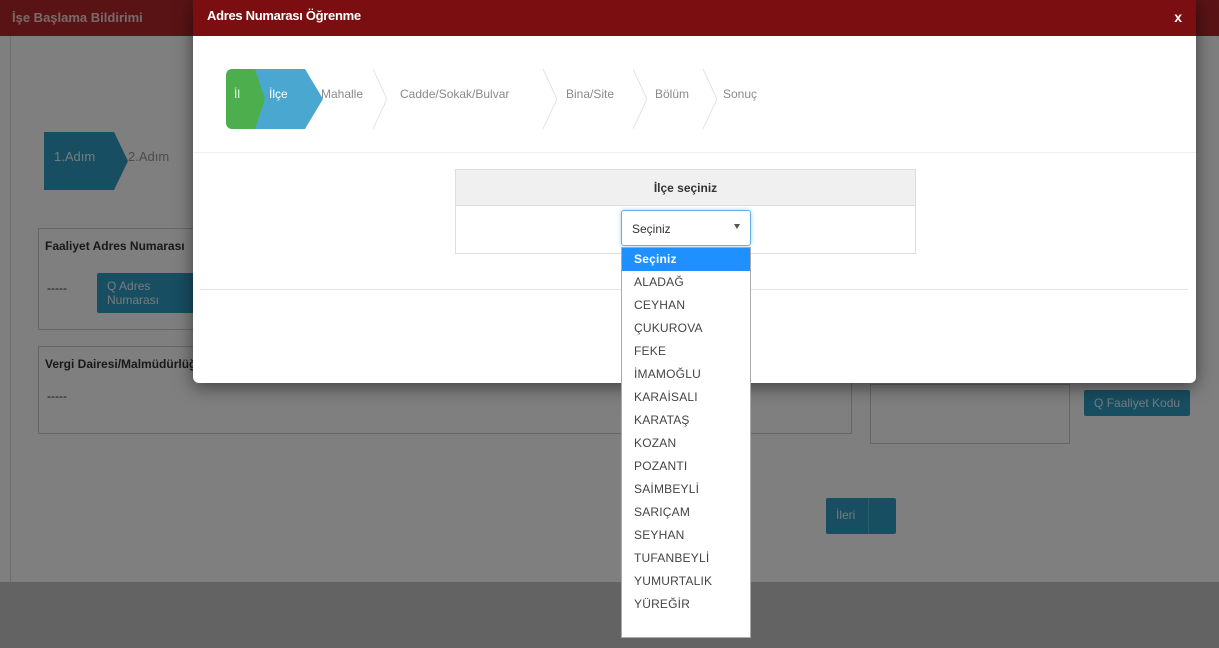  I want to click on dropdown-option: YUMURTALIK, so click(686, 581).